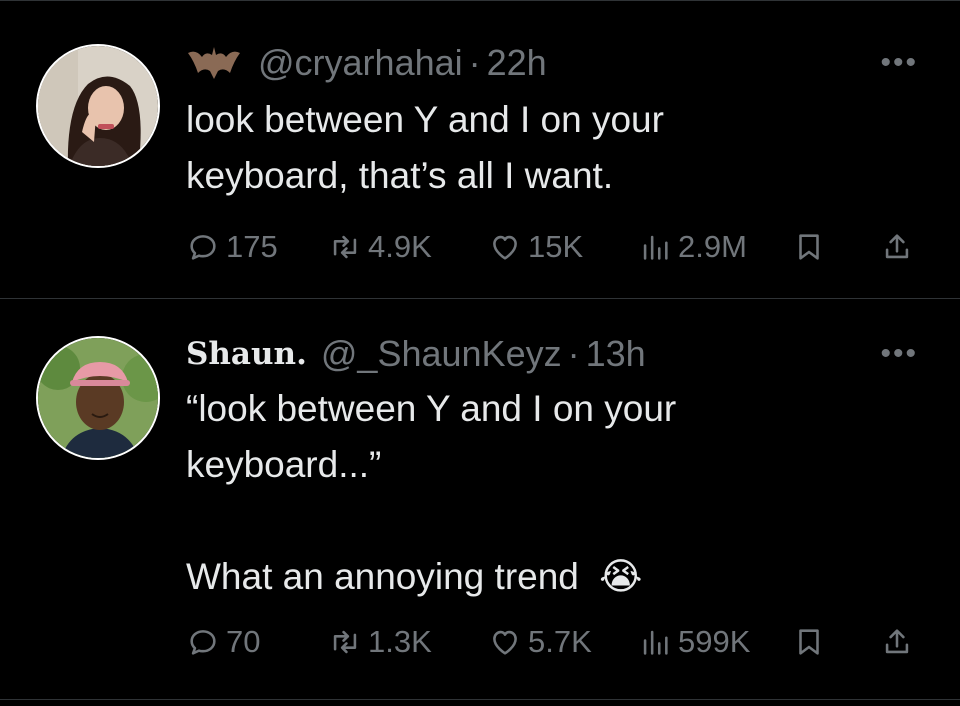 The width and height of the screenshot is (960, 706). I want to click on tweet-actions: 70 1.3K 5.7K 599K, so click(553, 642).